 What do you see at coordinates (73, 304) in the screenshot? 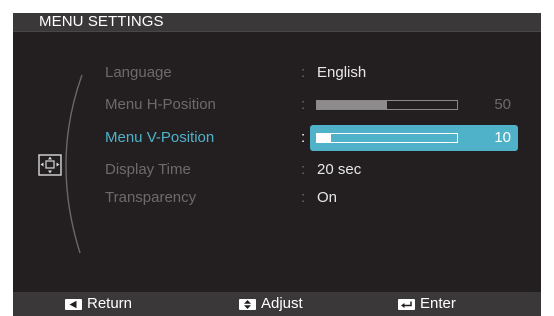
I see `left-triangle-key-icon` at bounding box center [73, 304].